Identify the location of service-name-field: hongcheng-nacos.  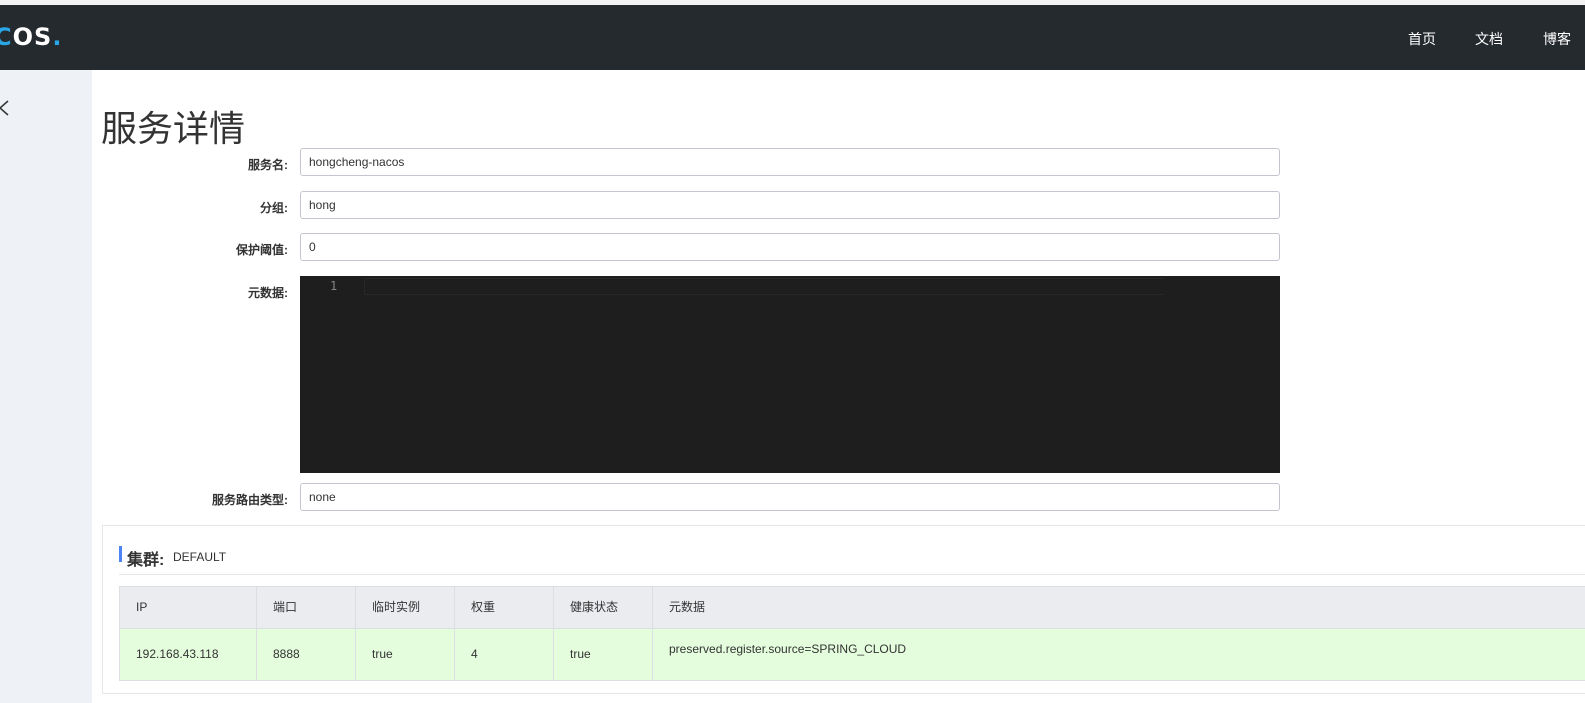
(790, 162).